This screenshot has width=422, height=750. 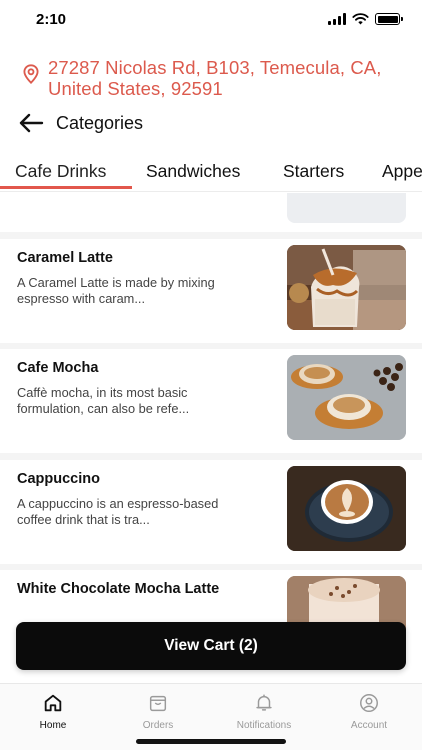 I want to click on home-indicator, so click(x=211, y=741).